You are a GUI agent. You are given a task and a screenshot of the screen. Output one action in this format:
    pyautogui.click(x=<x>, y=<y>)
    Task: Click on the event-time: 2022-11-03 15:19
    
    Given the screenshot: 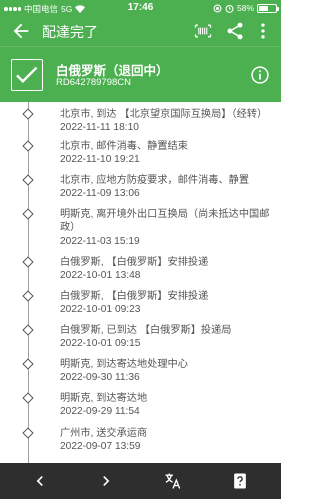 What is the action you would take?
    pyautogui.click(x=100, y=241)
    